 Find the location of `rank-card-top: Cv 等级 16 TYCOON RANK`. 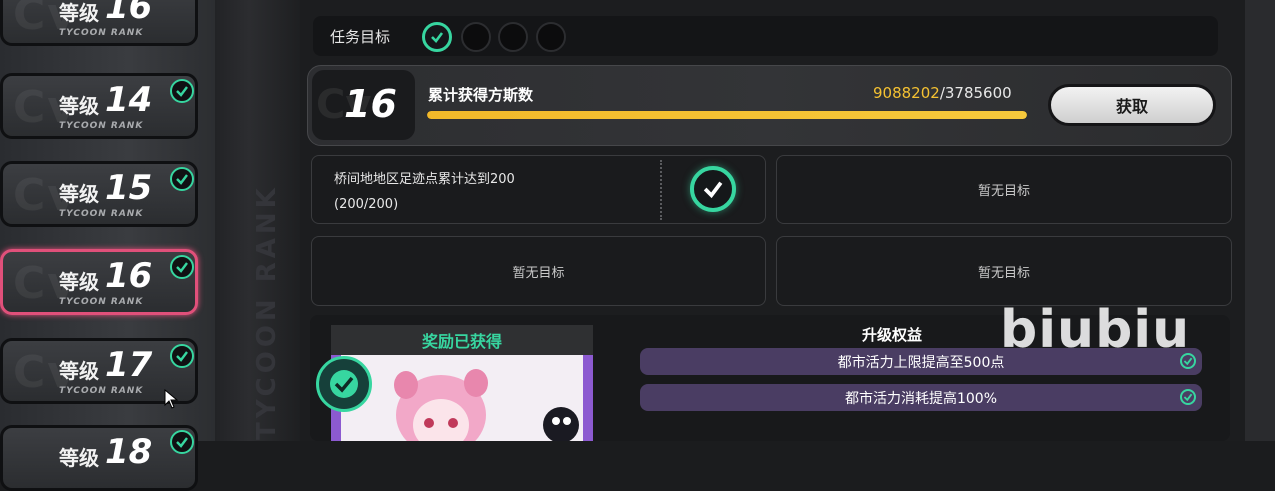

rank-card-top: Cv 等级 16 TYCOON RANK is located at coordinates (99, 23).